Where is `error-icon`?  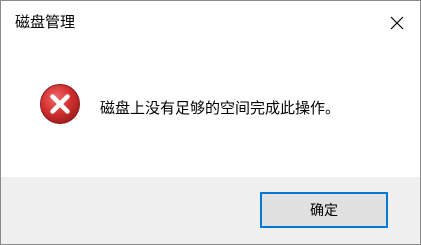 error-icon is located at coordinates (60, 104).